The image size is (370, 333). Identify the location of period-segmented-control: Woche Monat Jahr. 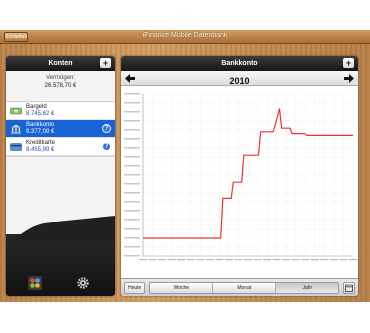
(244, 287).